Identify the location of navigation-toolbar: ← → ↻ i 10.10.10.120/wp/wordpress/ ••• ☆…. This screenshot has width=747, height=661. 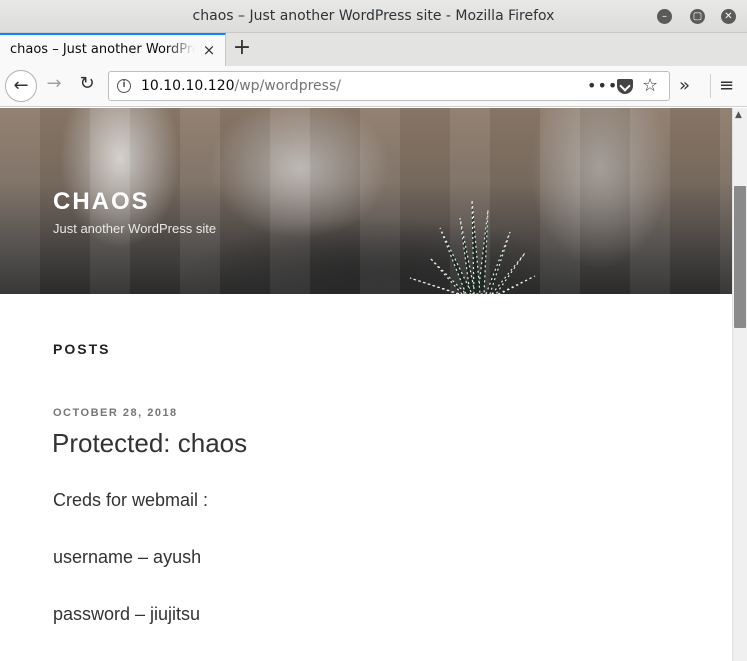
(373, 86).